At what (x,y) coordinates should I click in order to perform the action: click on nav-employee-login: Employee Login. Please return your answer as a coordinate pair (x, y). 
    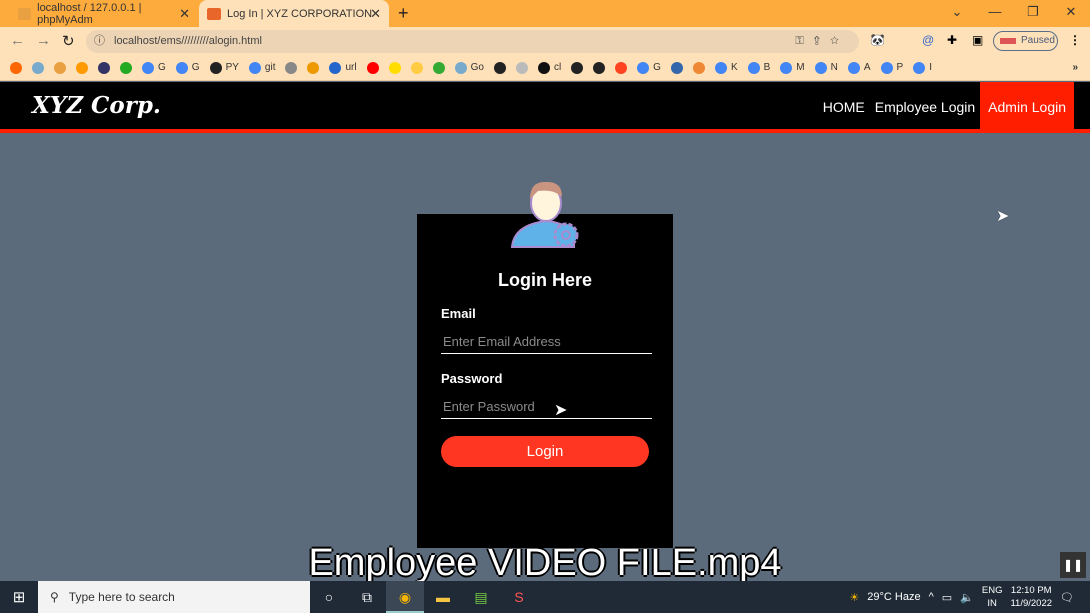
    Looking at the image, I should click on (925, 107).